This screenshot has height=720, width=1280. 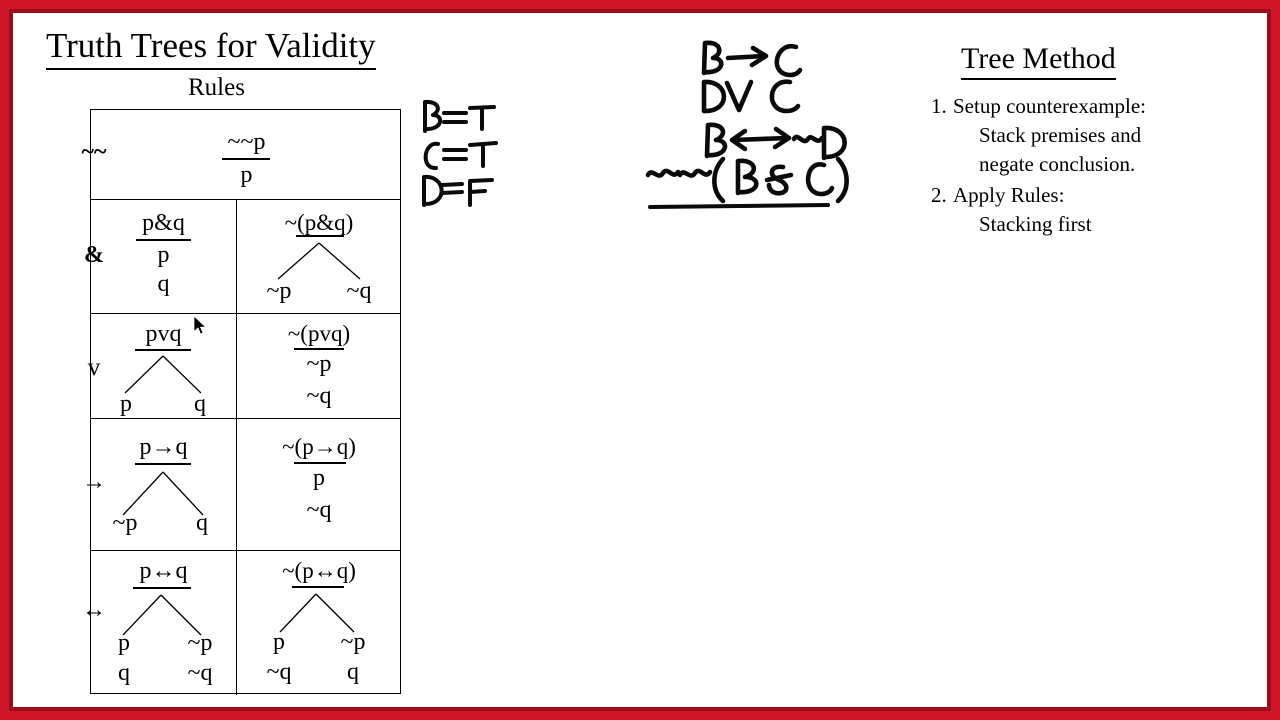 What do you see at coordinates (216, 87) in the screenshot?
I see `rules-heading: Rules` at bounding box center [216, 87].